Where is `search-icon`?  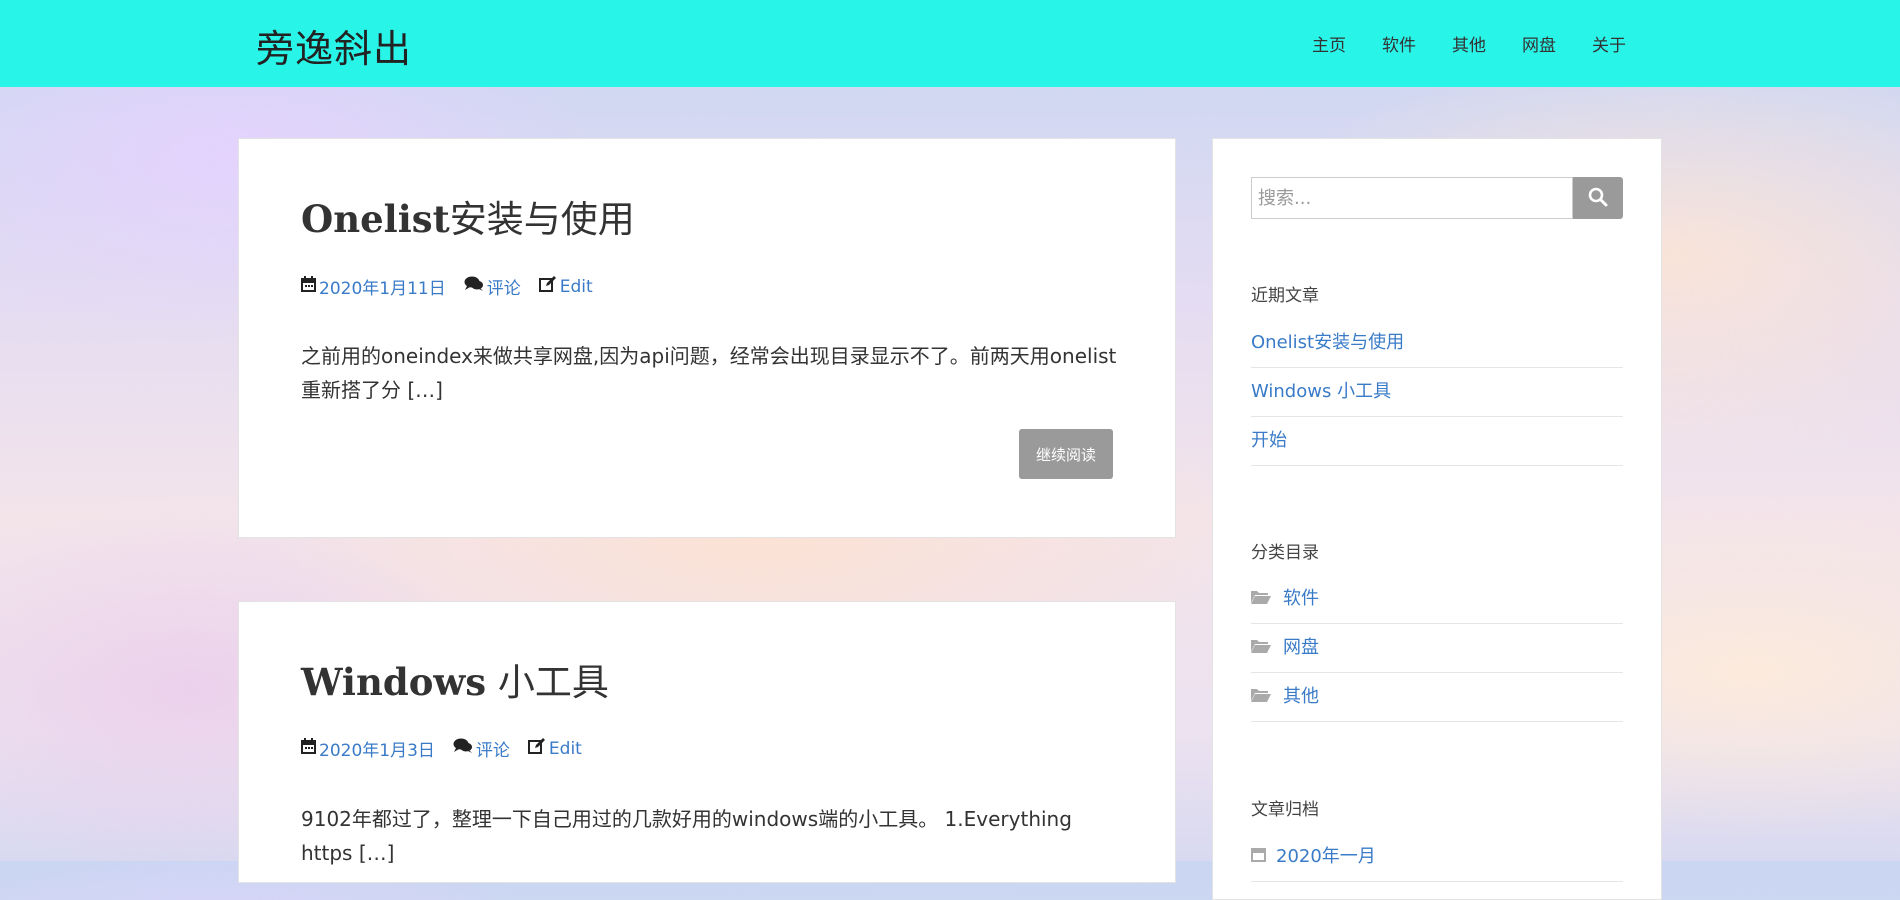
search-icon is located at coordinates (1598, 198).